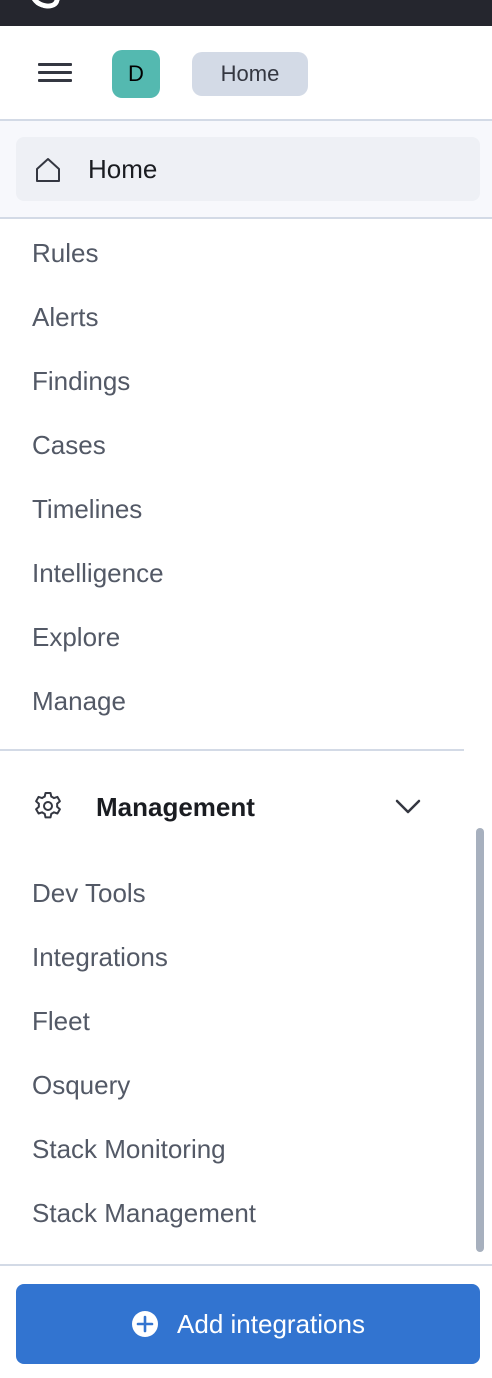 The height and width of the screenshot is (1378, 492). I want to click on logo-icon, so click(45, 6).